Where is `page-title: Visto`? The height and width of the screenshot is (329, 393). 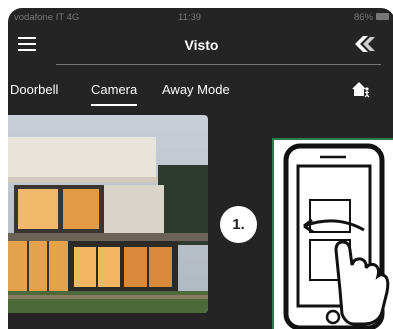
page-title: Visto is located at coordinates (201, 45).